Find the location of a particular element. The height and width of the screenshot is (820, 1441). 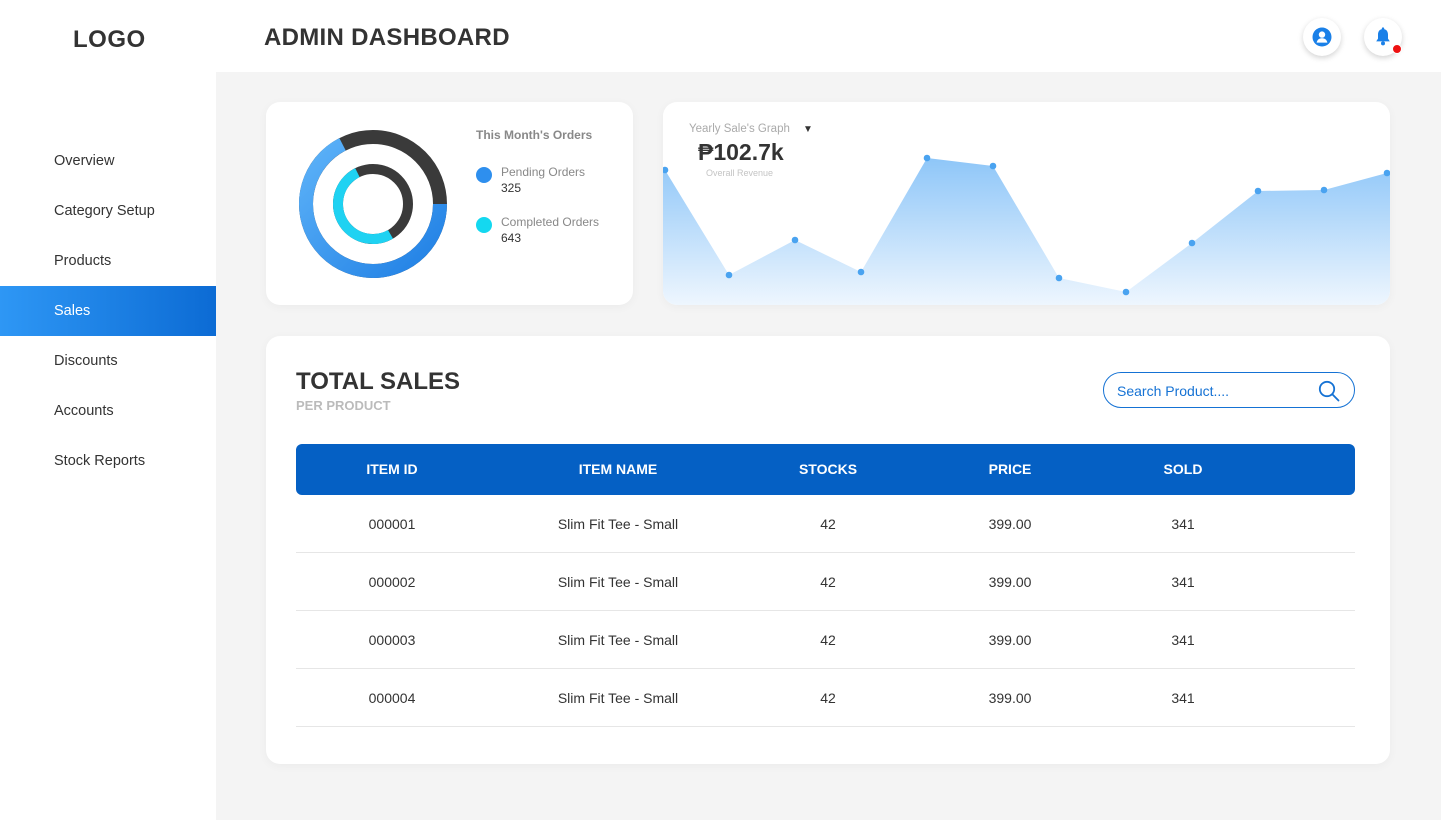

top-bar: LOGO ADMIN DASHBOARD is located at coordinates (720, 36).